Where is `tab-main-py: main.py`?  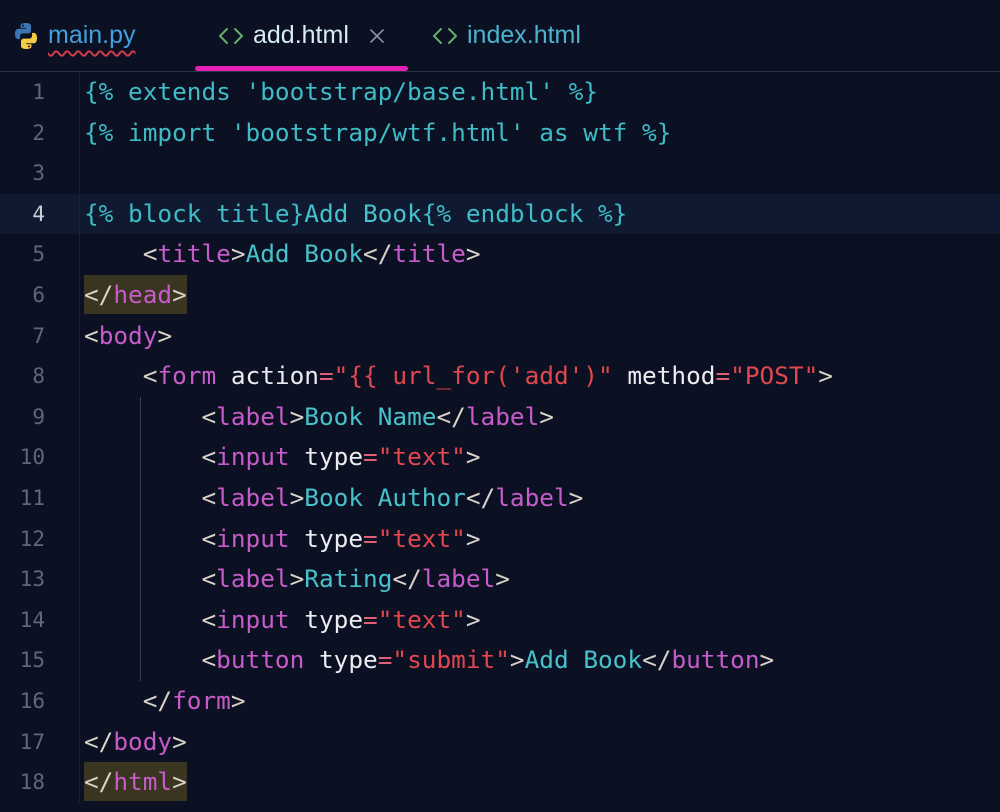
tab-main-py: main.py is located at coordinates (95, 35).